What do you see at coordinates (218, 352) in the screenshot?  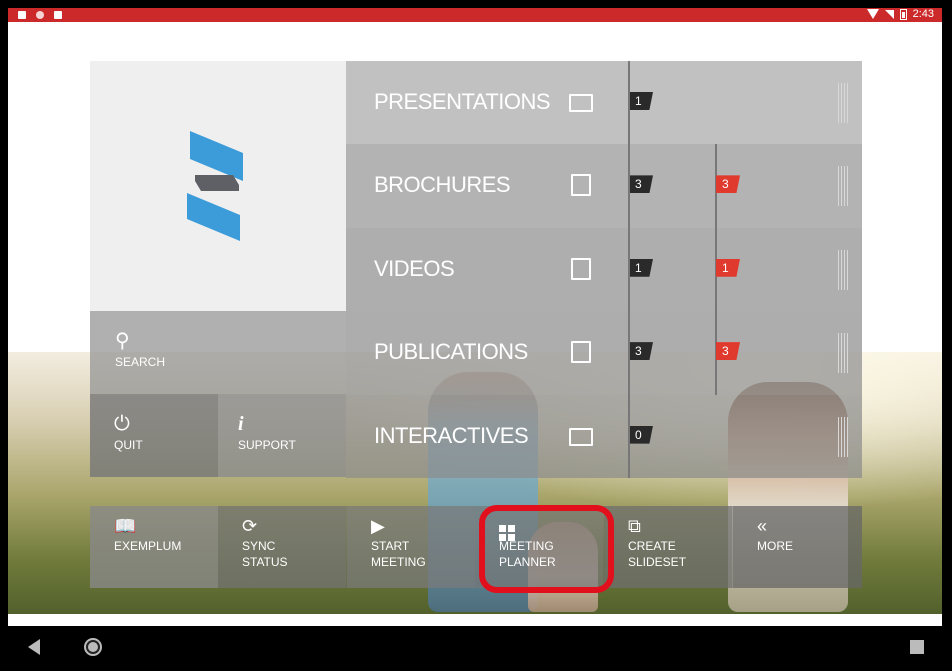 I see `search-button: ⚲ SEARCH` at bounding box center [218, 352].